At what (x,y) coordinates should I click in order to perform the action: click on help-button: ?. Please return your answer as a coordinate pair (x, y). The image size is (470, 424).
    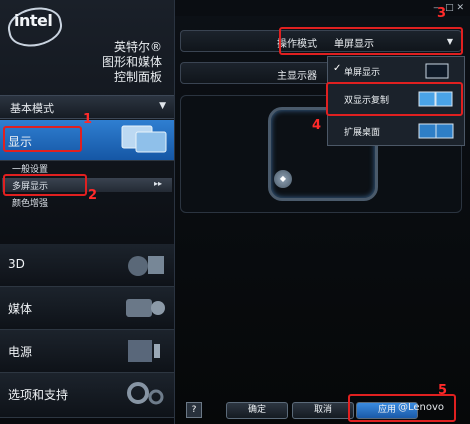
    Looking at the image, I should click on (194, 410).